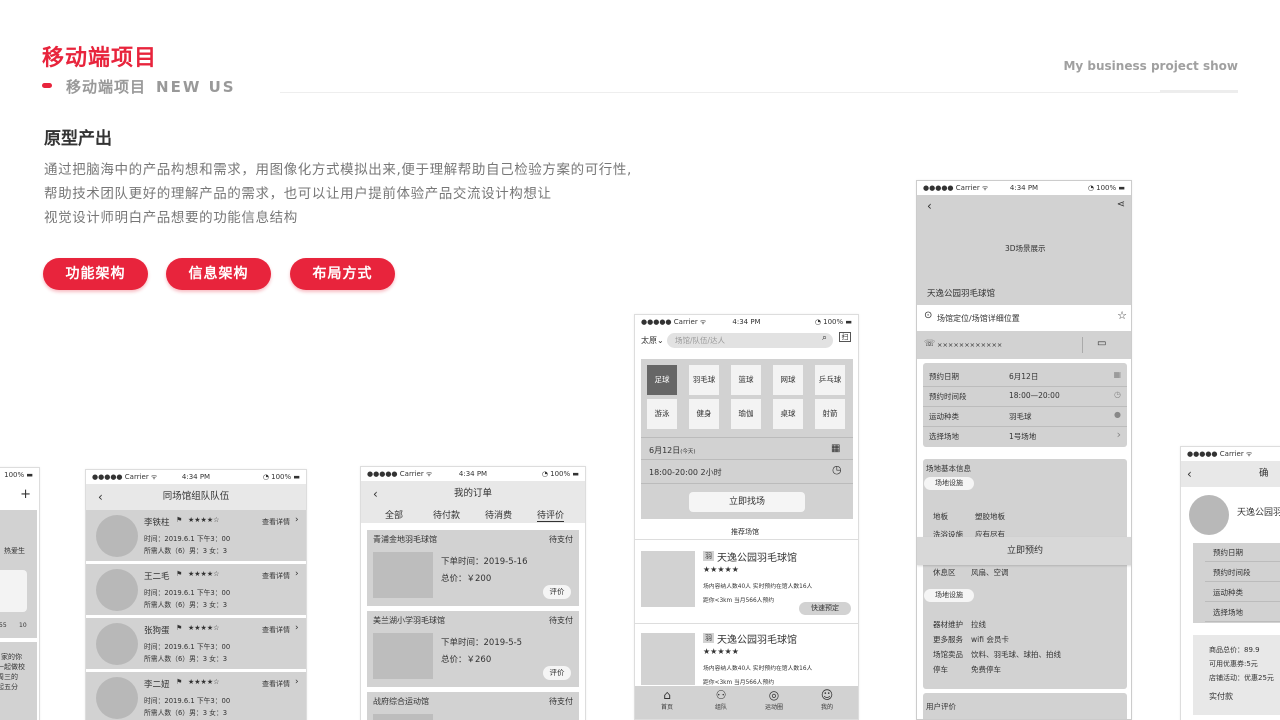  I want to click on booking-row: 预约日期 6月12日 ▦, so click(1025, 376).